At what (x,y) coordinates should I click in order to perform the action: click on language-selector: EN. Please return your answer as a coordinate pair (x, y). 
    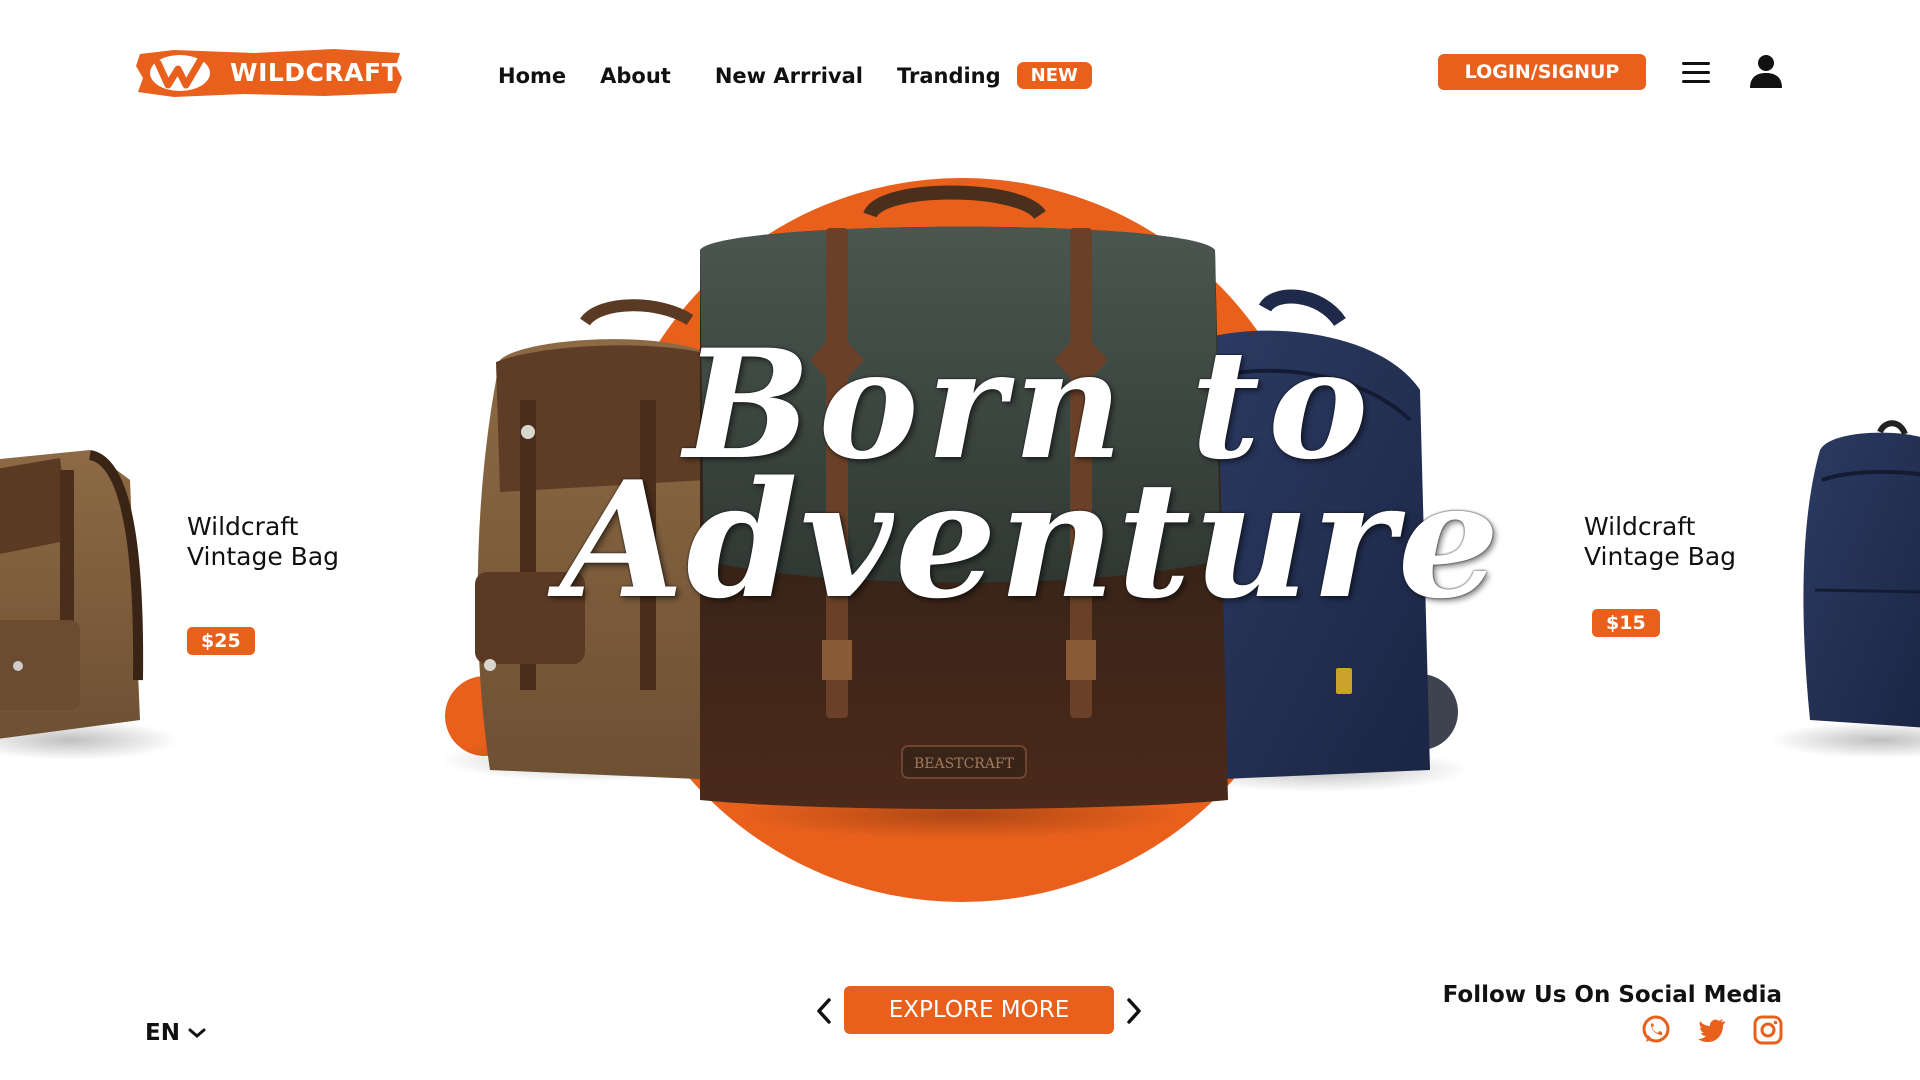
    Looking at the image, I should click on (175, 1033).